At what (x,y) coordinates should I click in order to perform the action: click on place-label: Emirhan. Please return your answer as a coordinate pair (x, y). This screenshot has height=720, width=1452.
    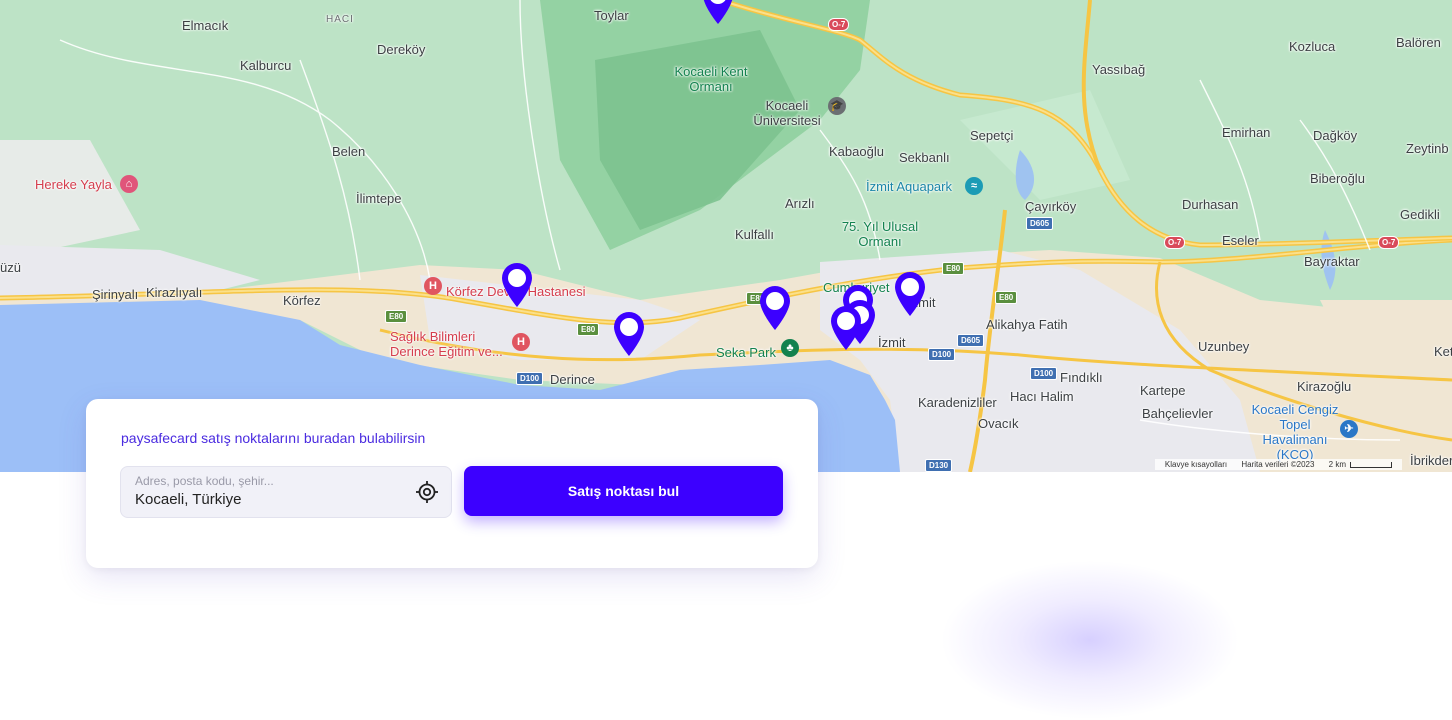
    Looking at the image, I should click on (1246, 132).